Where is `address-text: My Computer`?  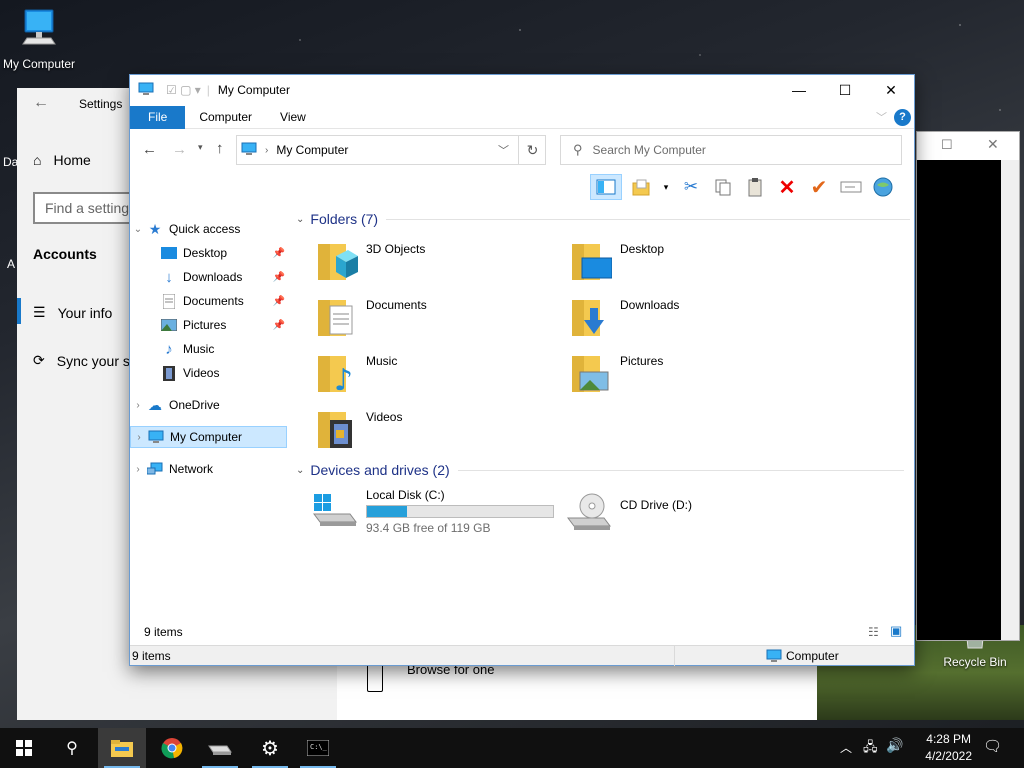
address-text: My Computer is located at coordinates (312, 150).